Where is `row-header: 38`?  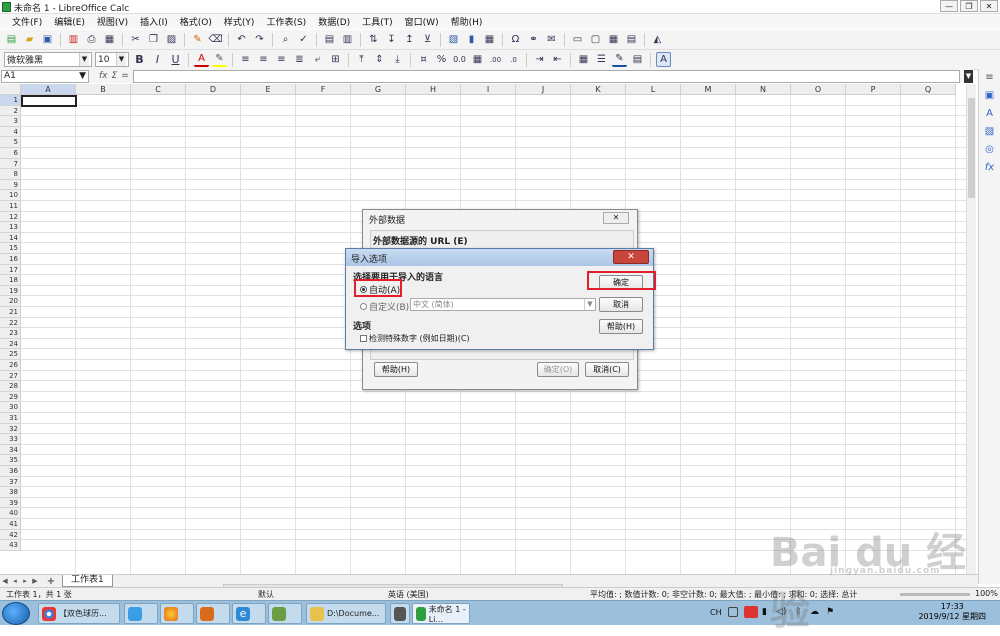
row-header: 38 is located at coordinates (10, 492).